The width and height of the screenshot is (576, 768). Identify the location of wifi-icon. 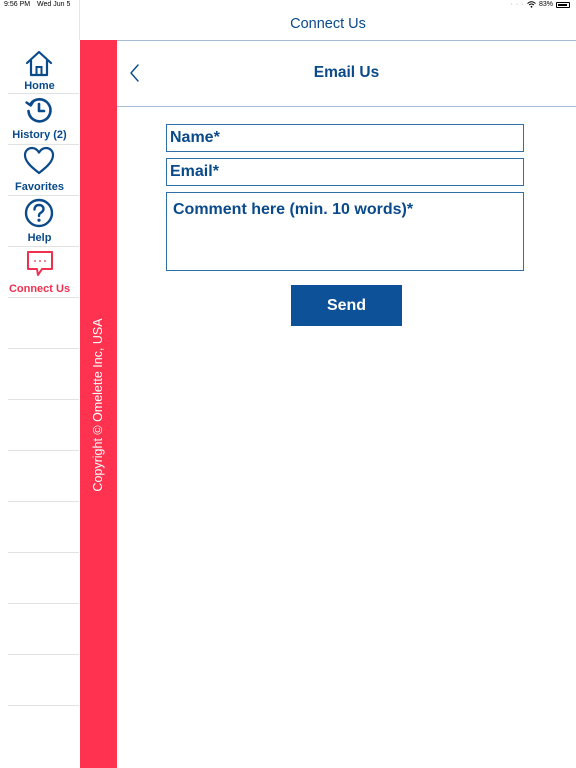
(531, 4).